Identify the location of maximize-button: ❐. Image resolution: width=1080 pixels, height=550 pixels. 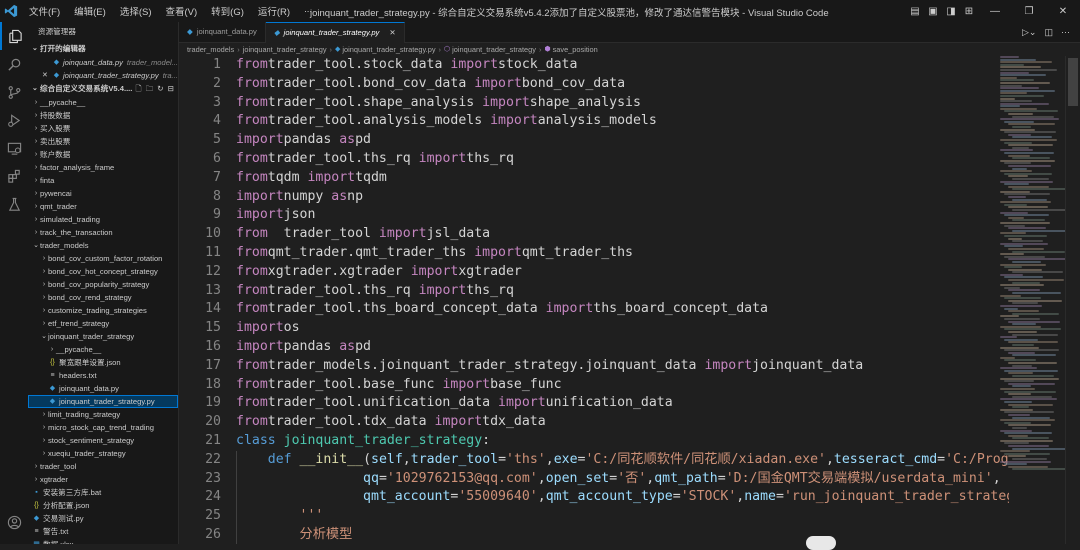
(1029, 11).